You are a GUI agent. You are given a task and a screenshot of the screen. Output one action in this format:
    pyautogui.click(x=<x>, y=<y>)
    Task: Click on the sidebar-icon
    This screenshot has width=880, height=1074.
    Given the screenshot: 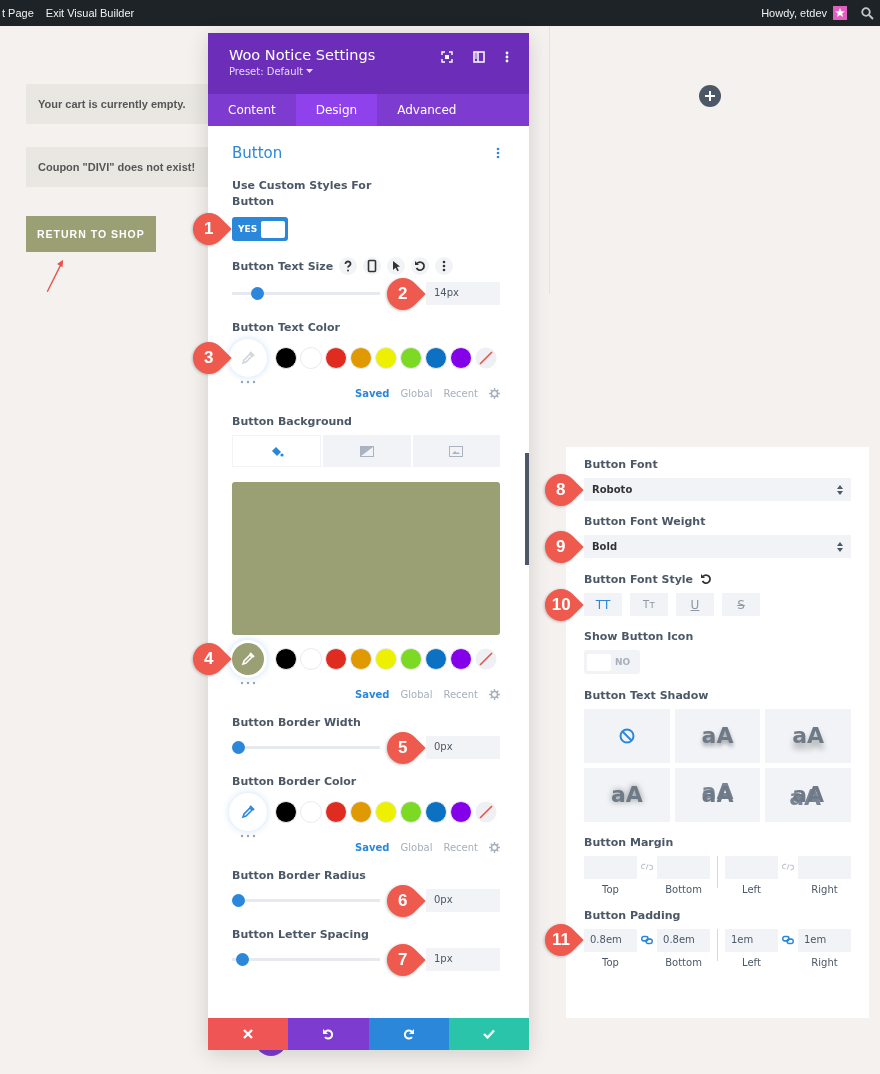 What is the action you would take?
    pyautogui.click(x=479, y=57)
    